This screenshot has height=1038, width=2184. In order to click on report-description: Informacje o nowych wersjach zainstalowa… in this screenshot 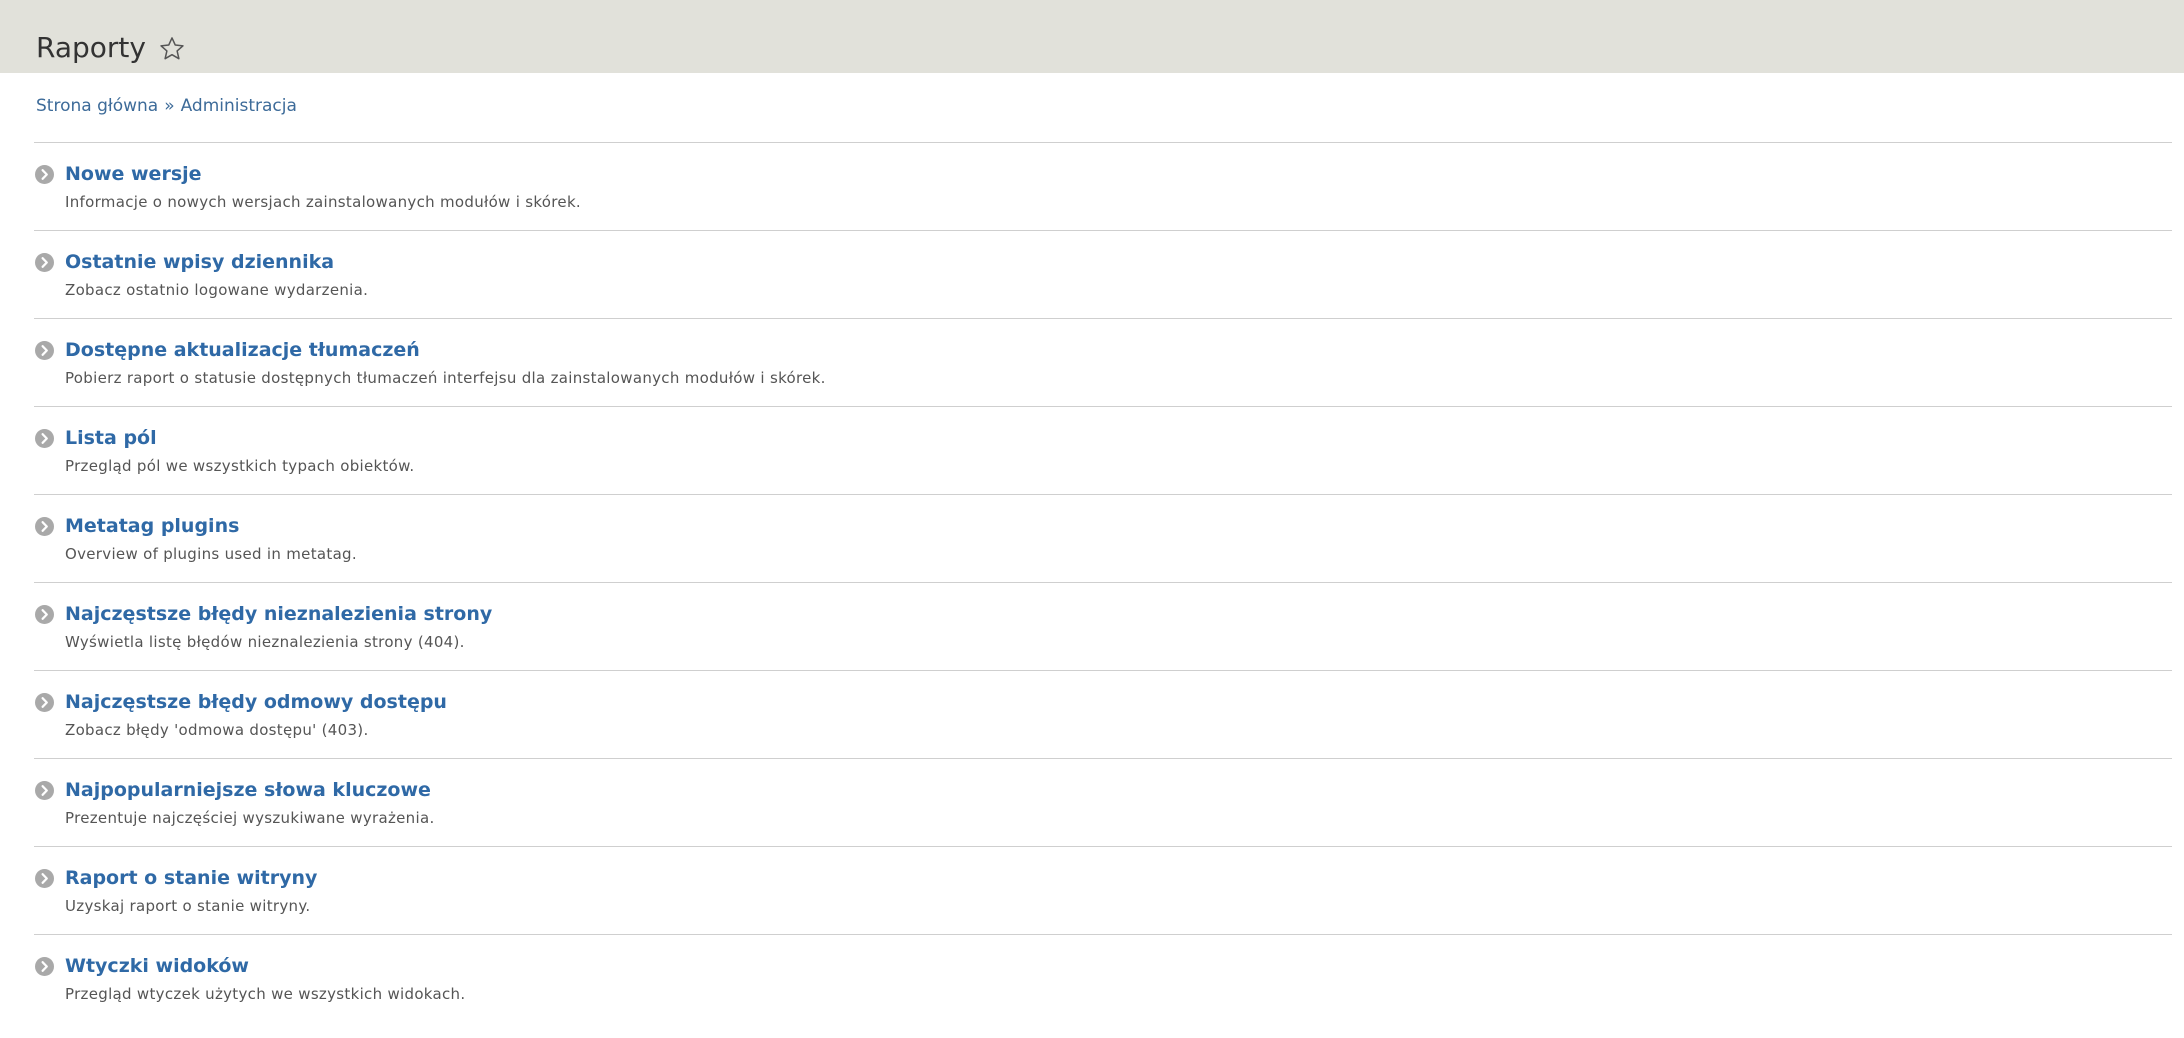, I will do `click(323, 202)`.